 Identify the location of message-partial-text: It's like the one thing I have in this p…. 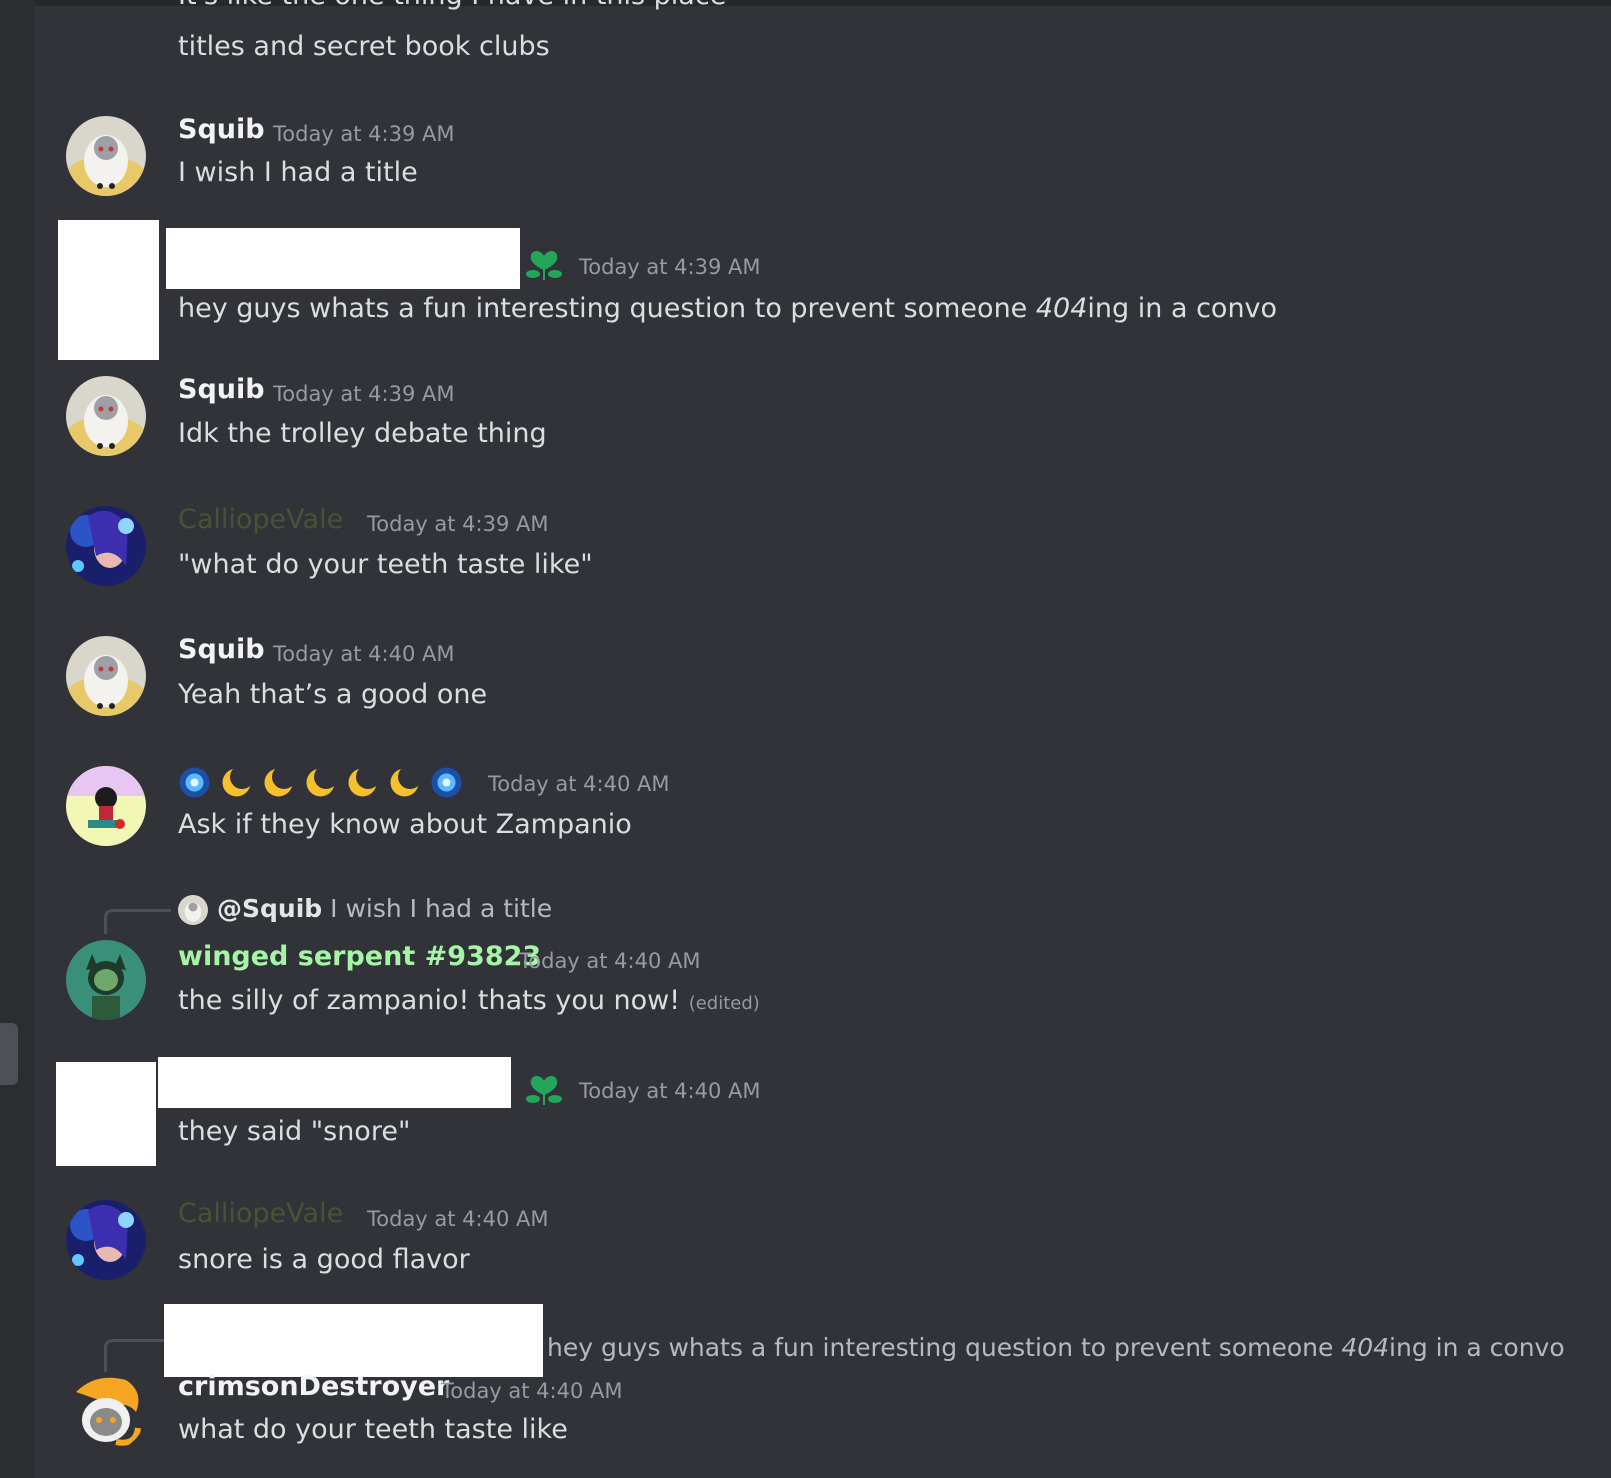
(452, 5).